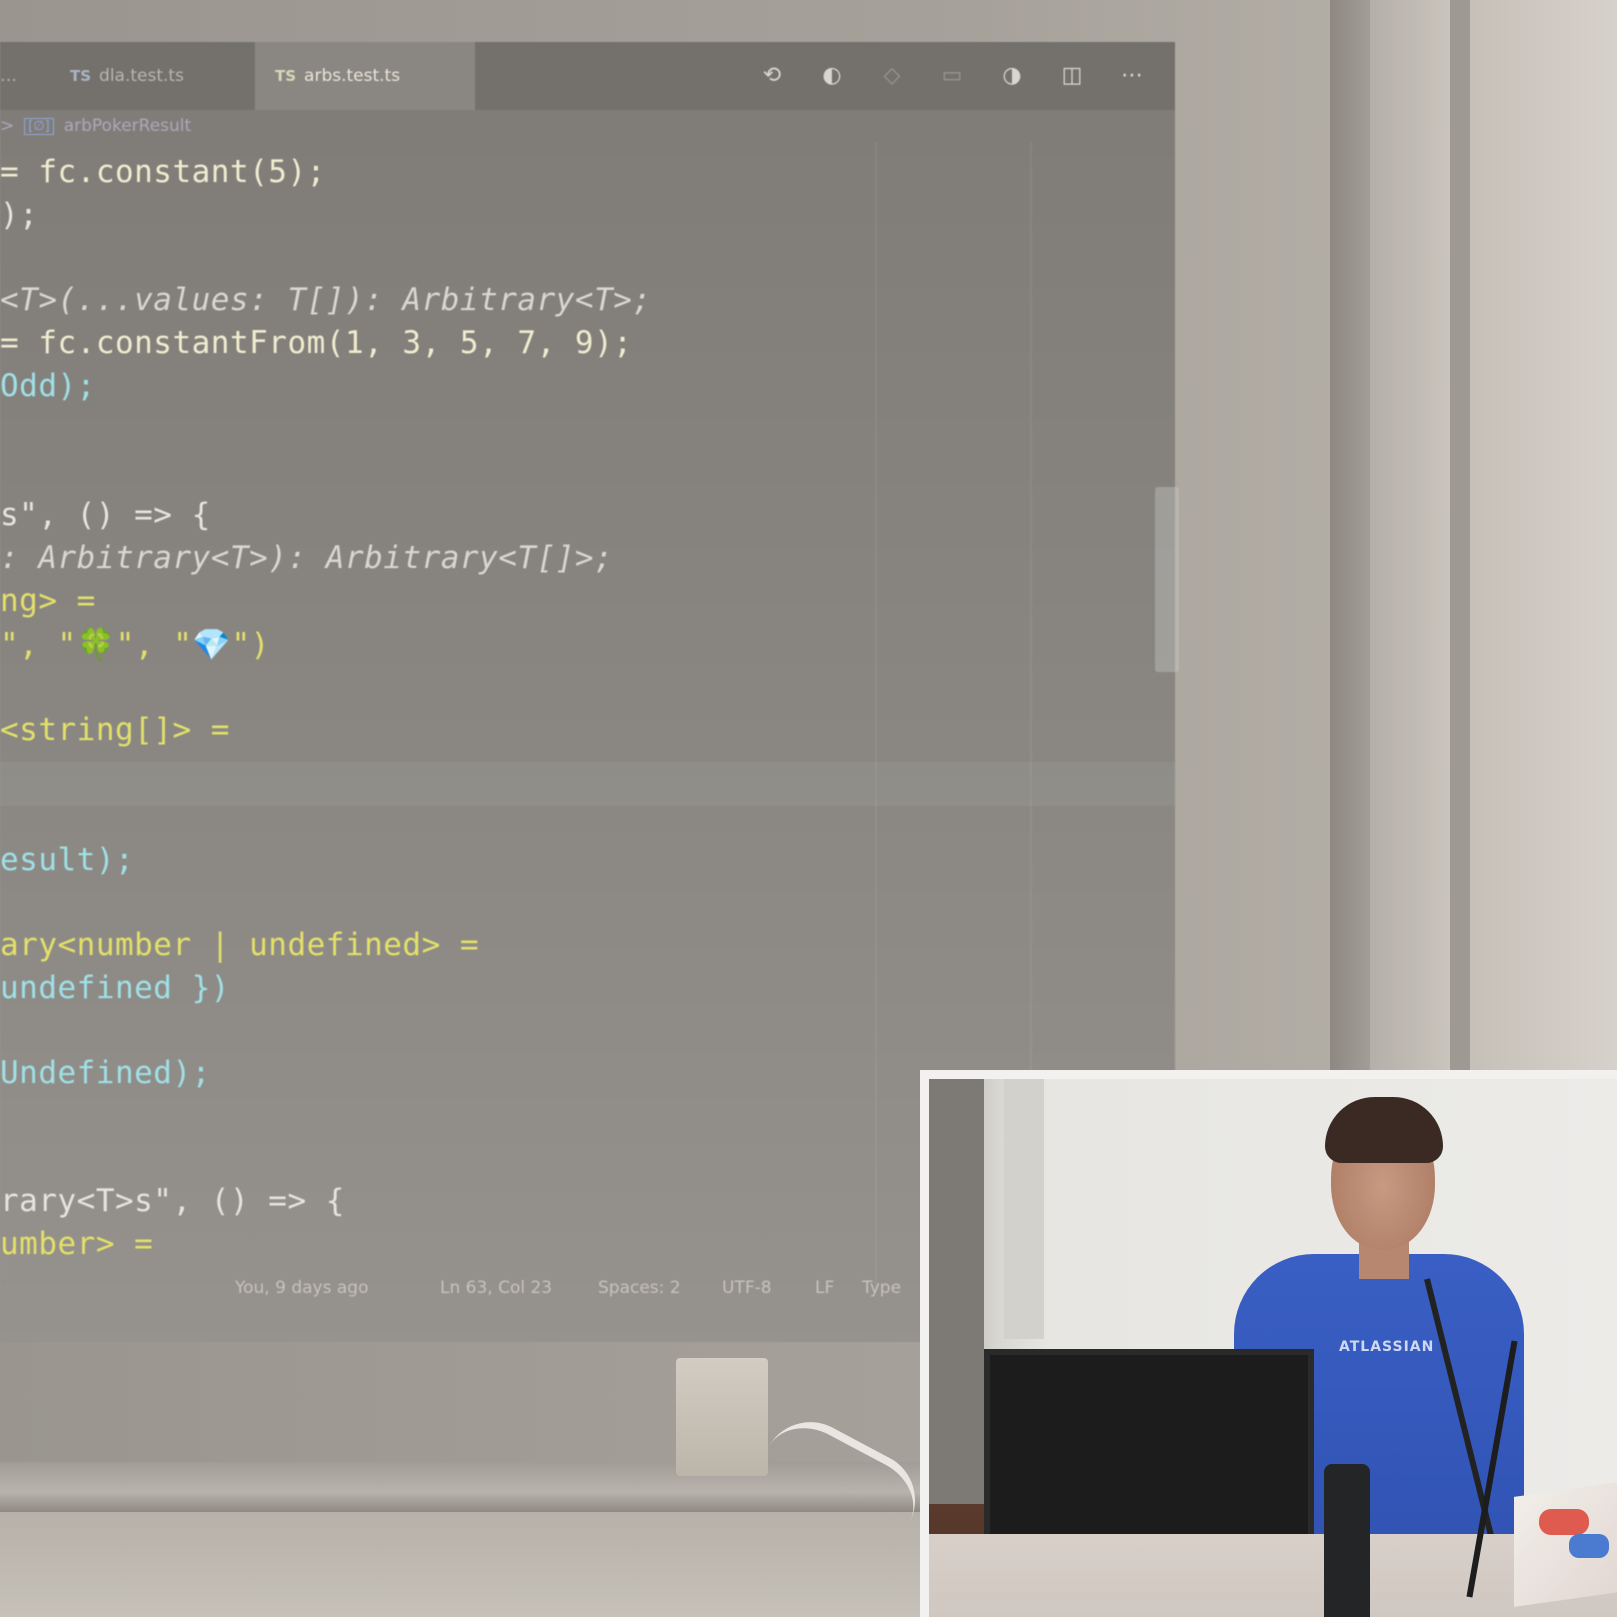 The image size is (1617, 1617). I want to click on code-line: Odd);, so click(48, 386).